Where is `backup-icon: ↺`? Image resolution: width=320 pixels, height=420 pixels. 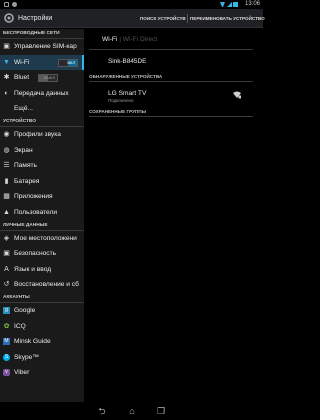 backup-icon: ↺ is located at coordinates (6, 285).